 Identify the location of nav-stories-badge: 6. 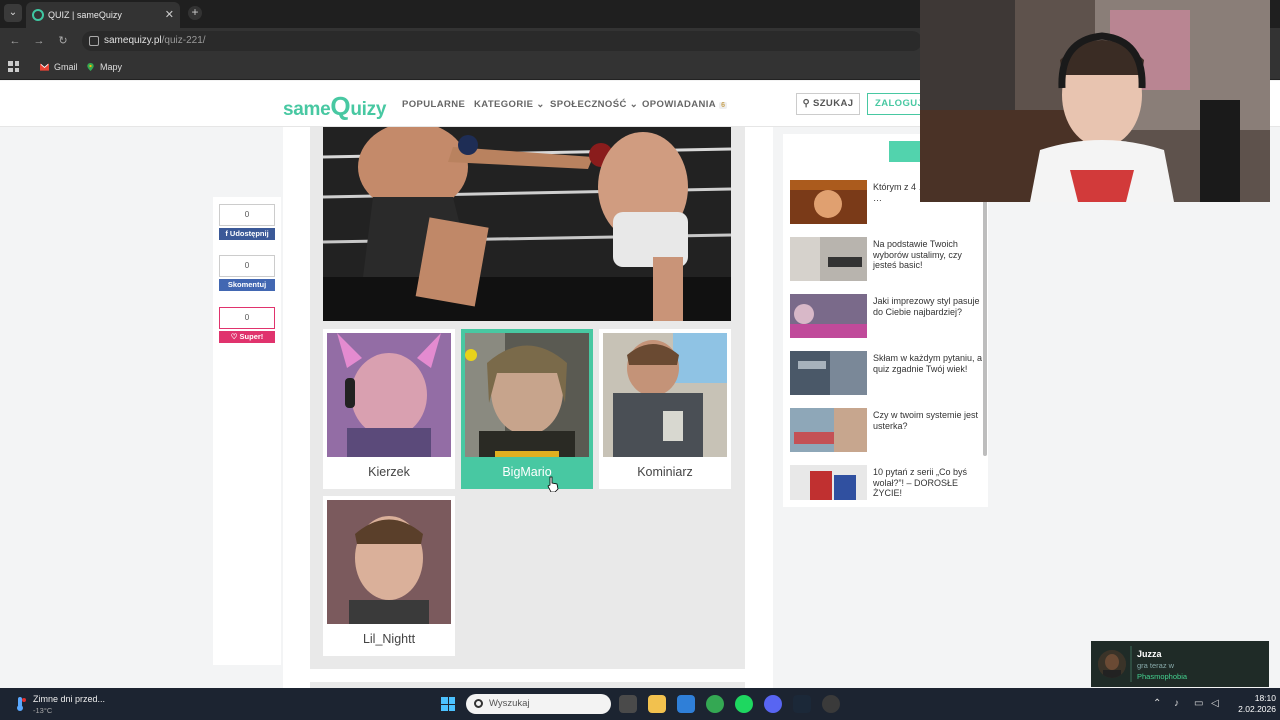
(723, 105).